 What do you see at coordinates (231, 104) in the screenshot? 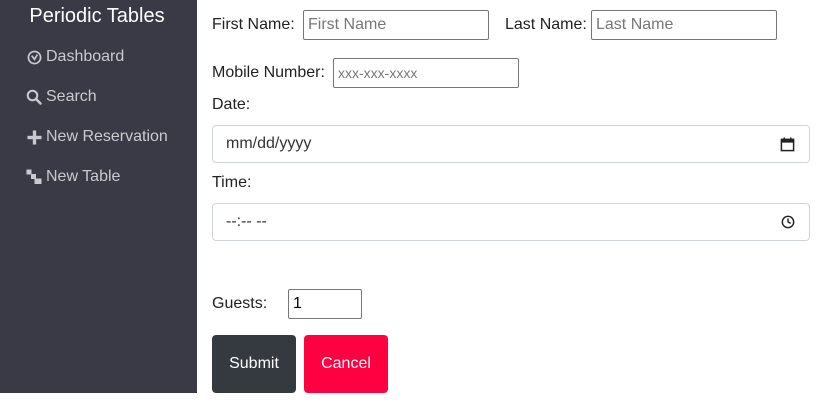
I see `date-label: Date:` at bounding box center [231, 104].